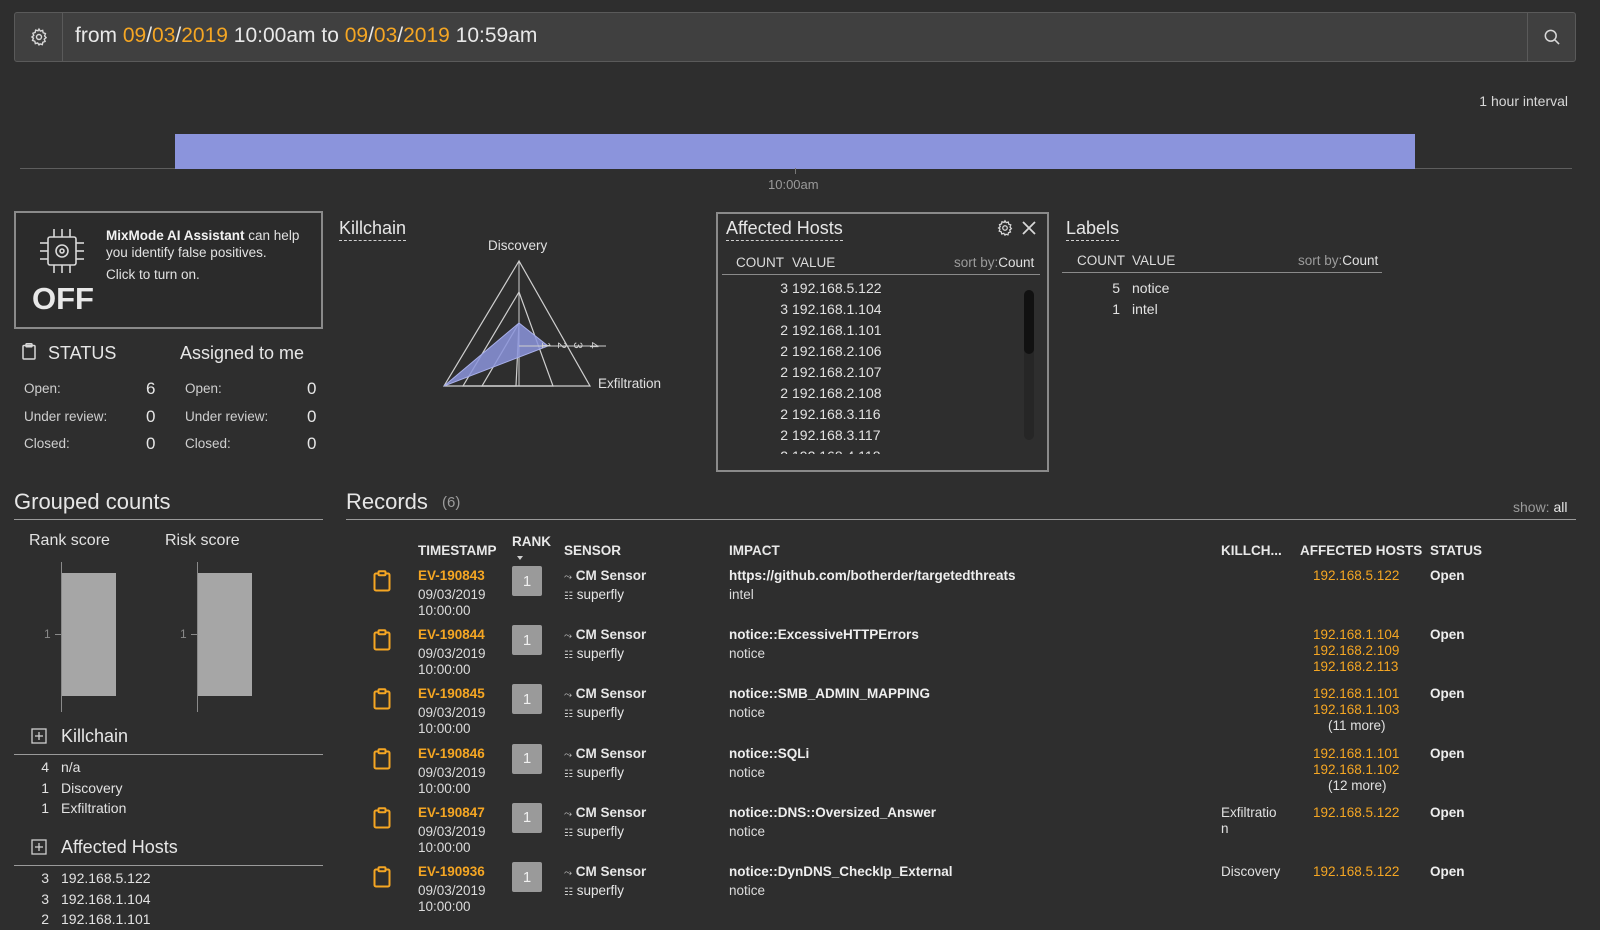 The width and height of the screenshot is (1600, 930). Describe the element at coordinates (1357, 725) in the screenshot. I see `record-hosts-more: (11 more)` at that location.